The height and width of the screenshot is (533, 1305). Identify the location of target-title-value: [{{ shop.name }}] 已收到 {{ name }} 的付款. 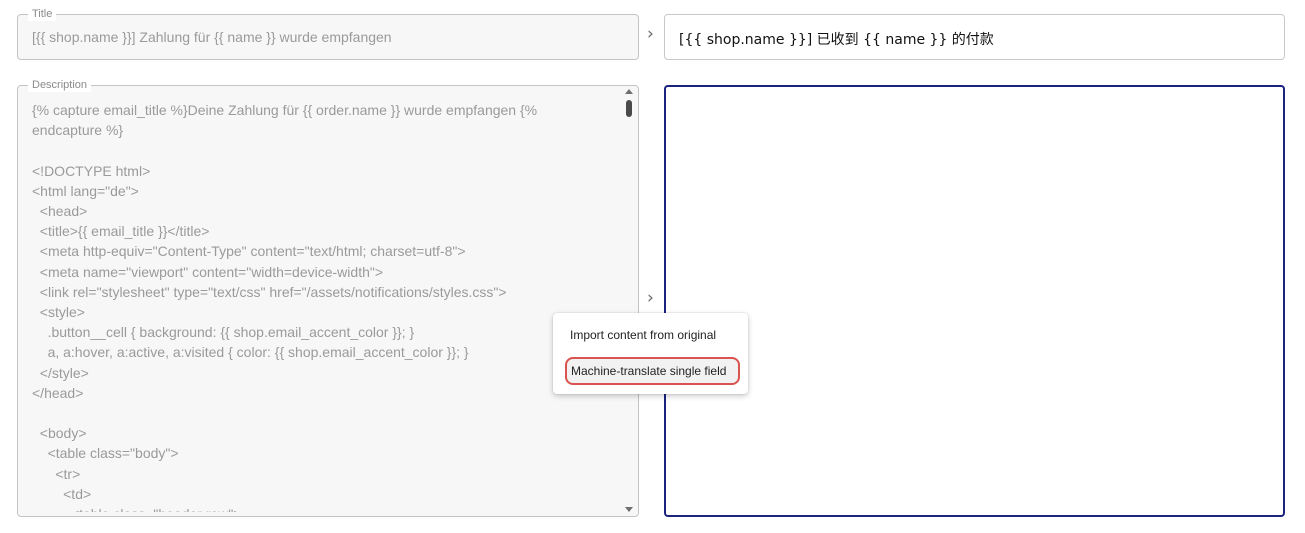
(836, 39).